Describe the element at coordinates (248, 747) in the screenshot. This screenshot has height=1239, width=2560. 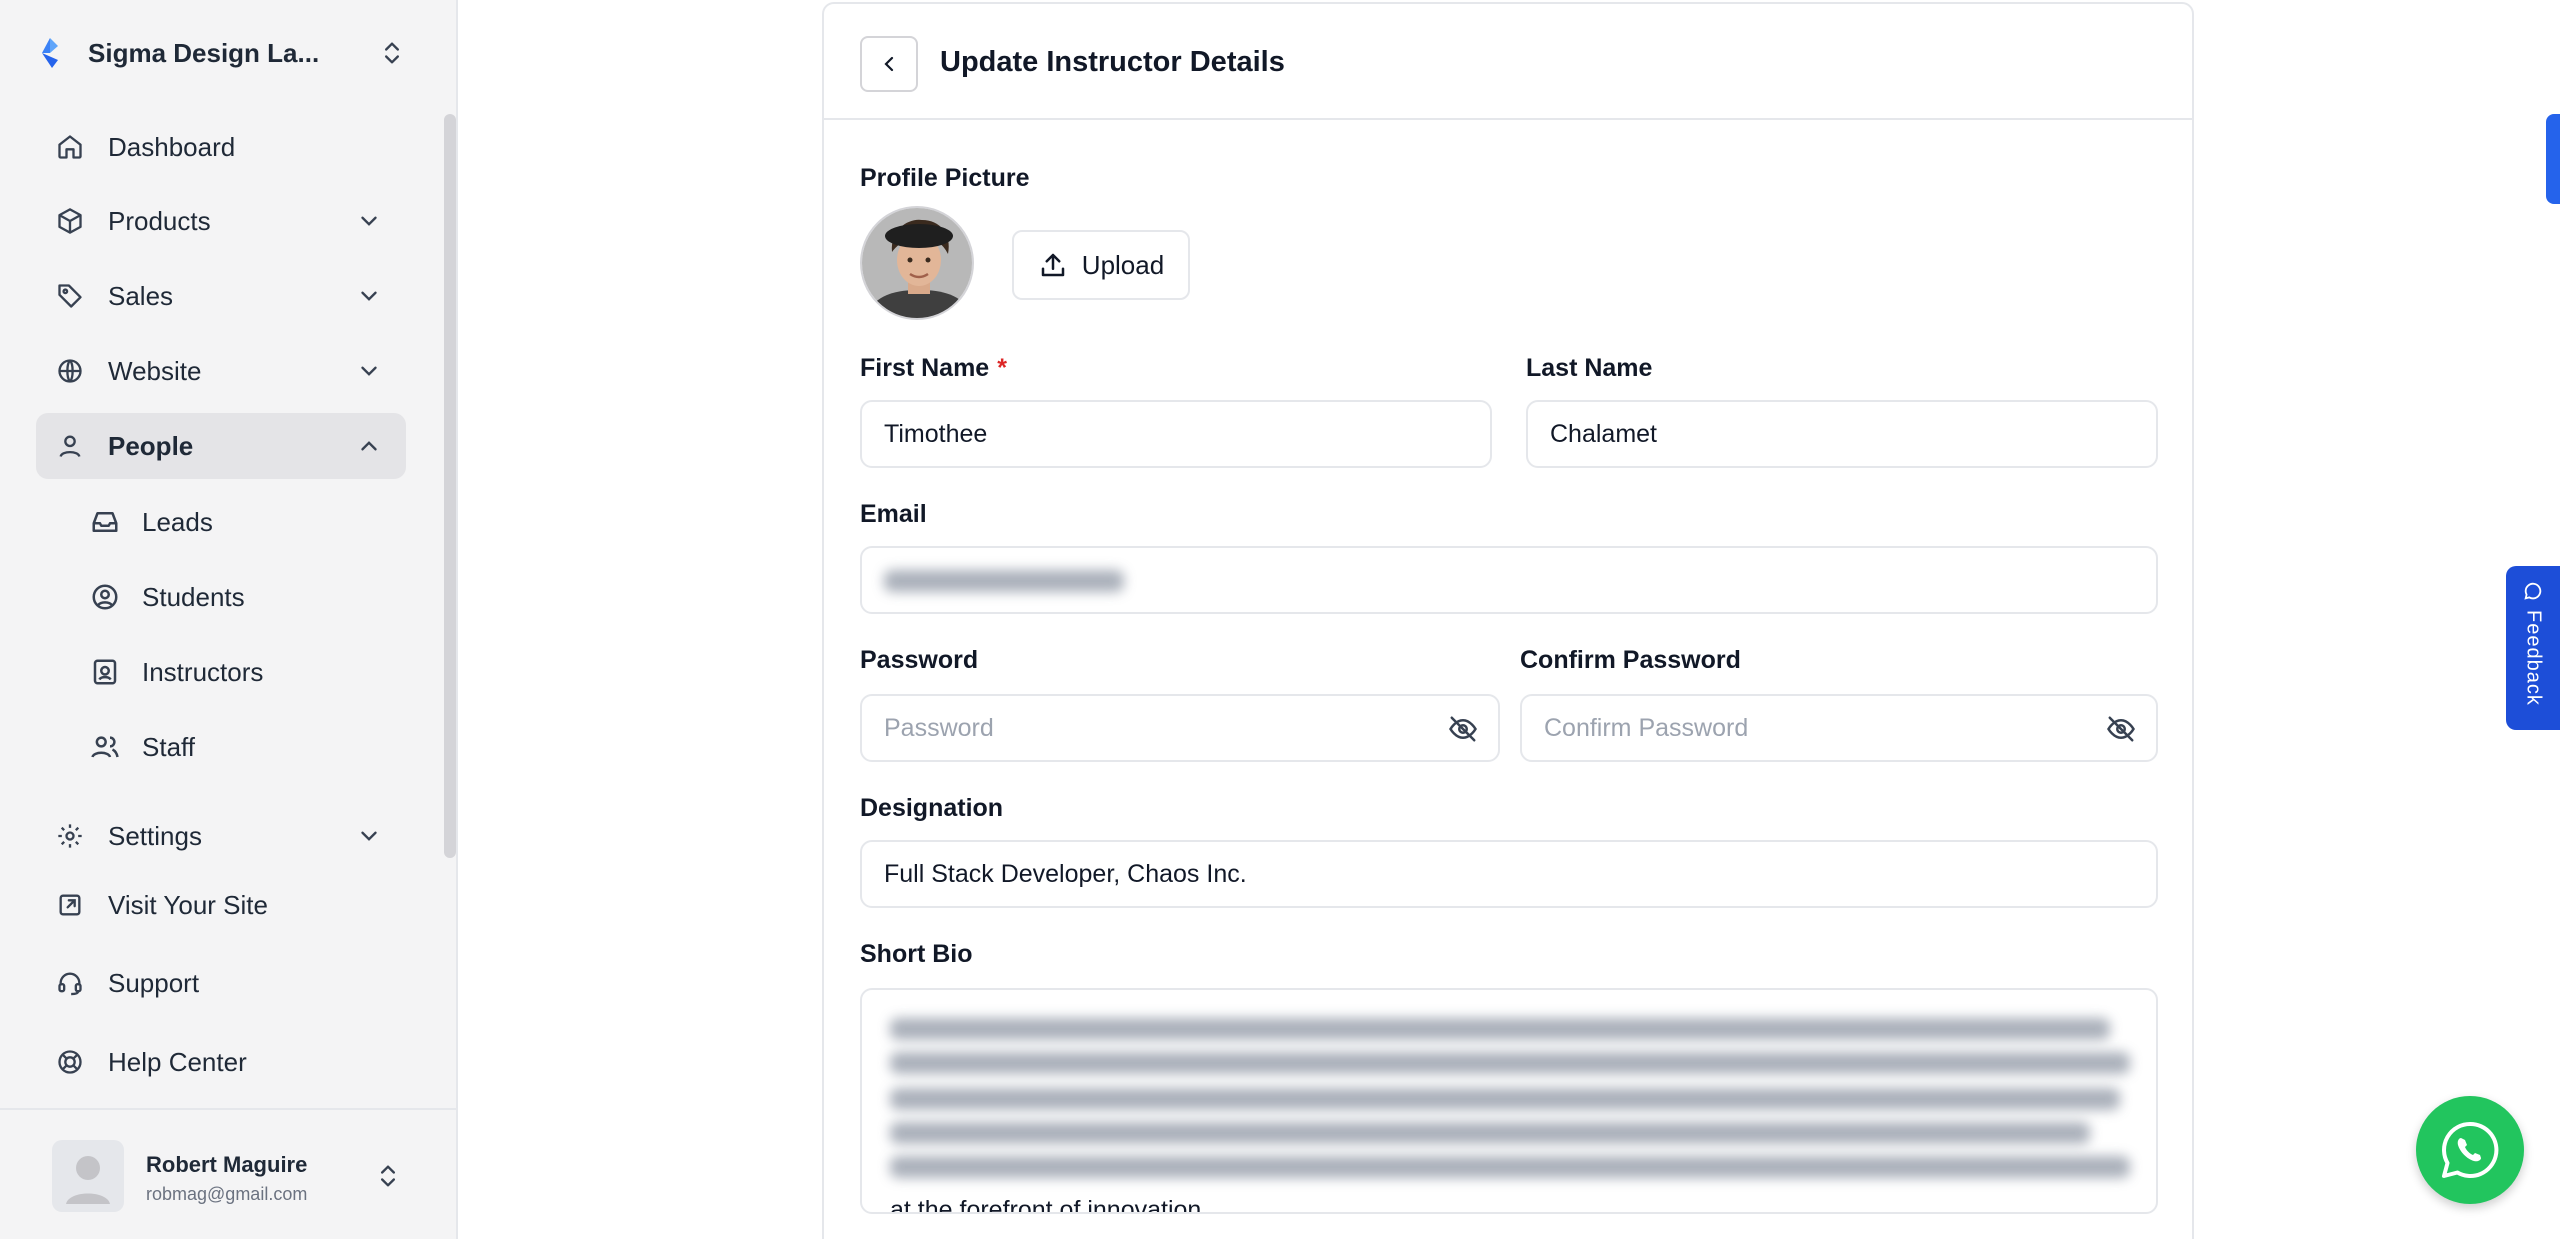
I see `nav-staff: Staff` at that location.